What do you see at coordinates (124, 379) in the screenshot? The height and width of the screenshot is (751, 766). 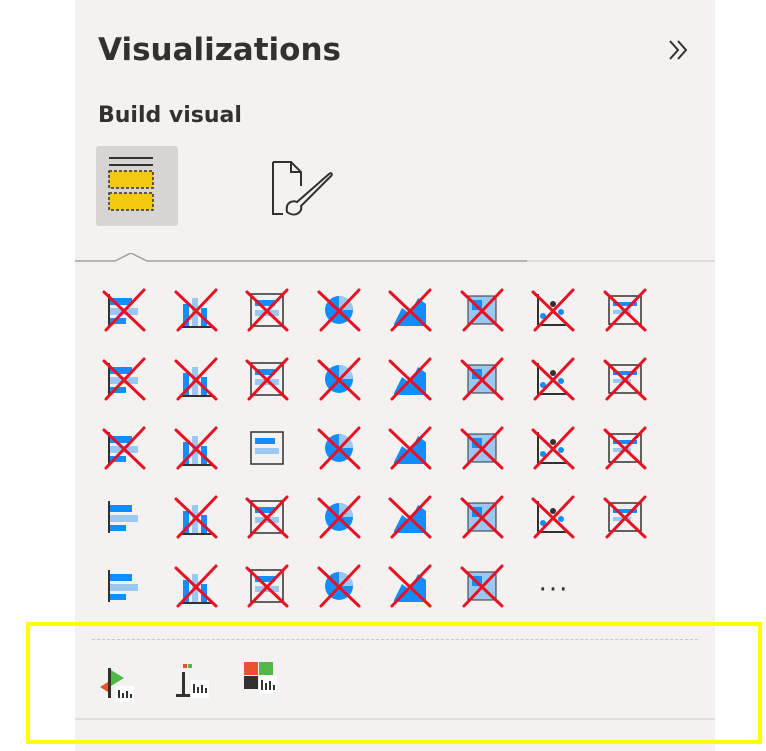 I see `stacked-area-chart-icon` at bounding box center [124, 379].